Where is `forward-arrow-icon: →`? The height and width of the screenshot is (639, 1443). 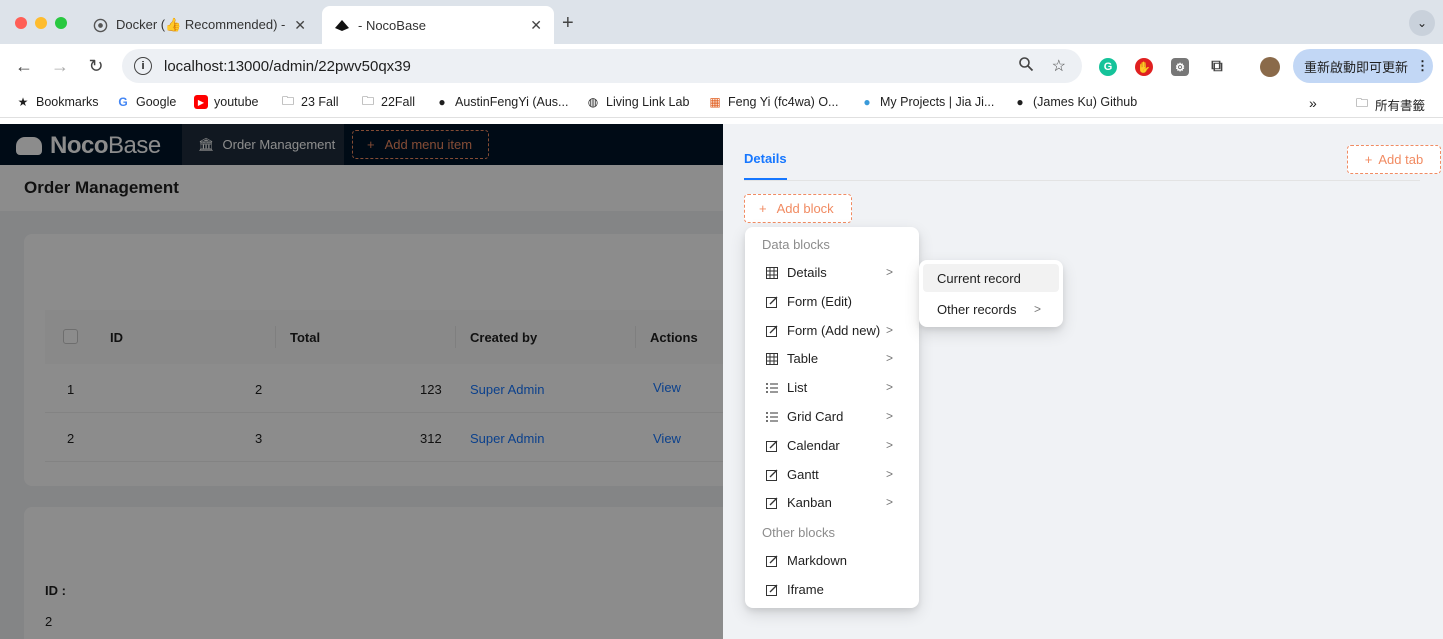 forward-arrow-icon: → is located at coordinates (60, 66).